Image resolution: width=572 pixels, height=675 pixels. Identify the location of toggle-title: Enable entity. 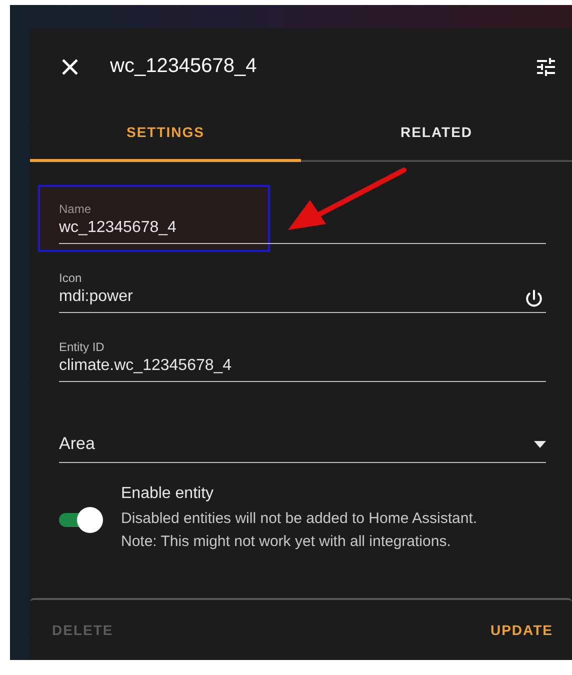
(168, 494).